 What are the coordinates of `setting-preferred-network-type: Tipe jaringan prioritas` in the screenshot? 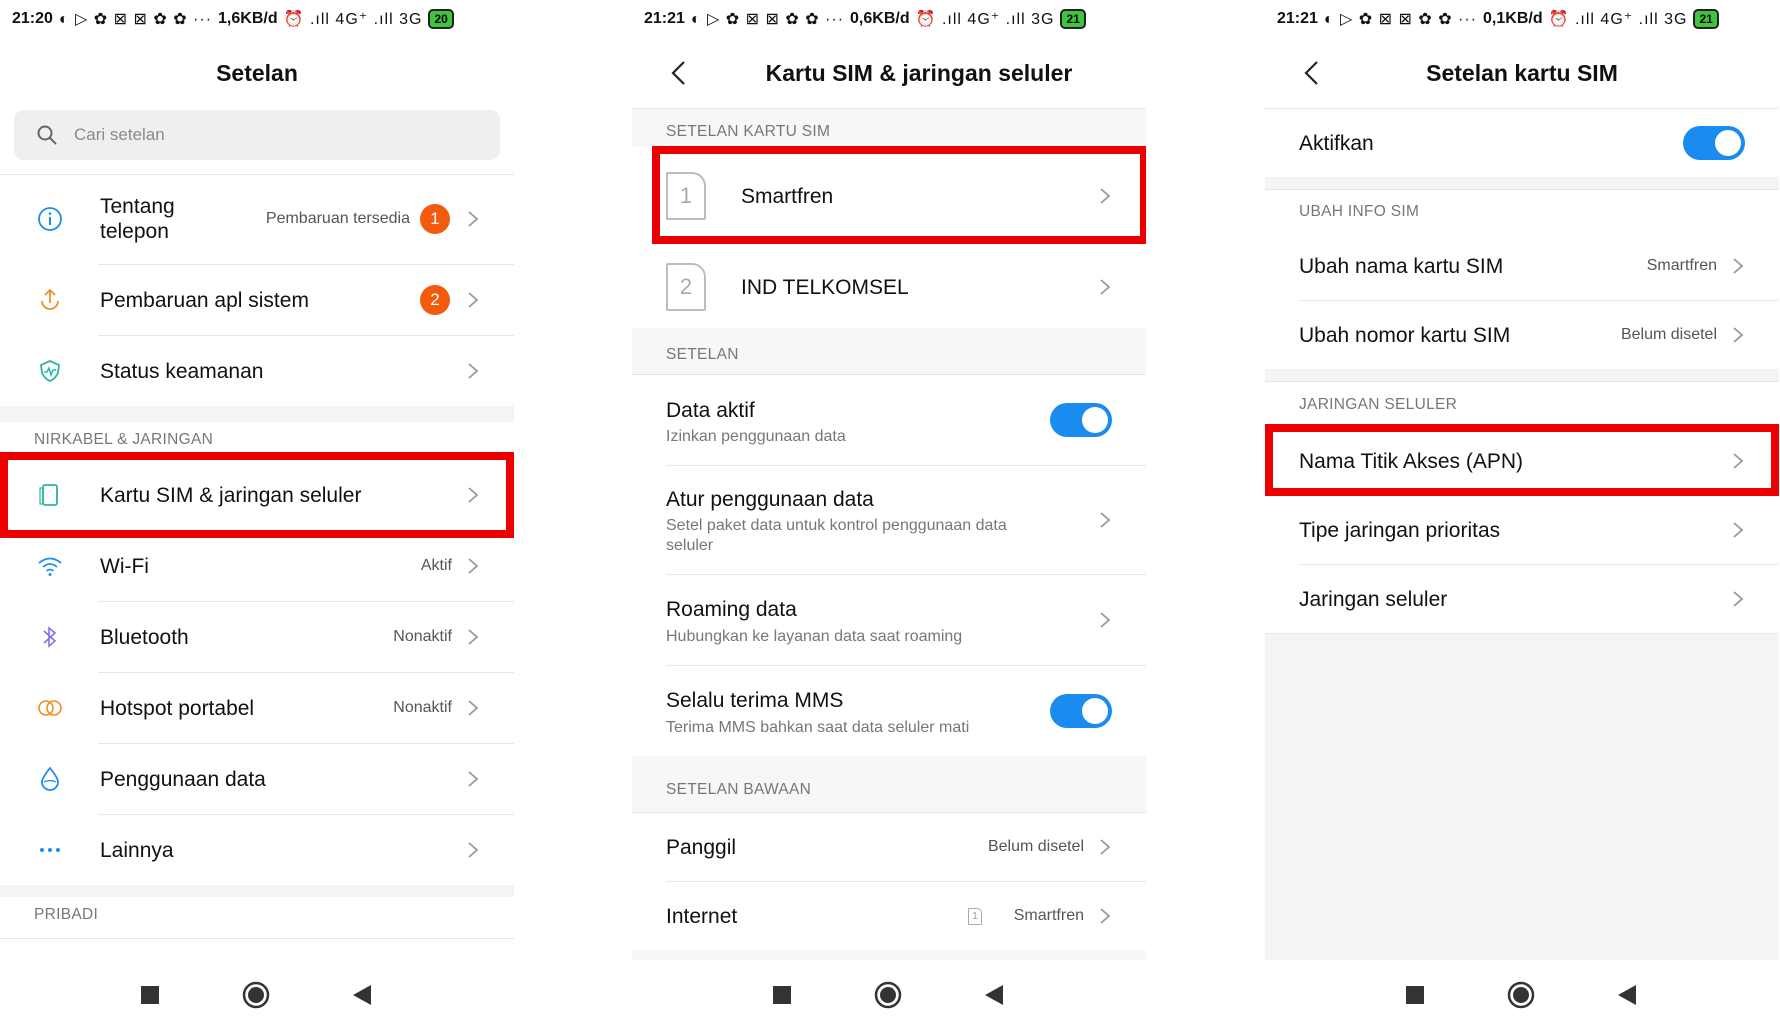 It's located at (1522, 530).